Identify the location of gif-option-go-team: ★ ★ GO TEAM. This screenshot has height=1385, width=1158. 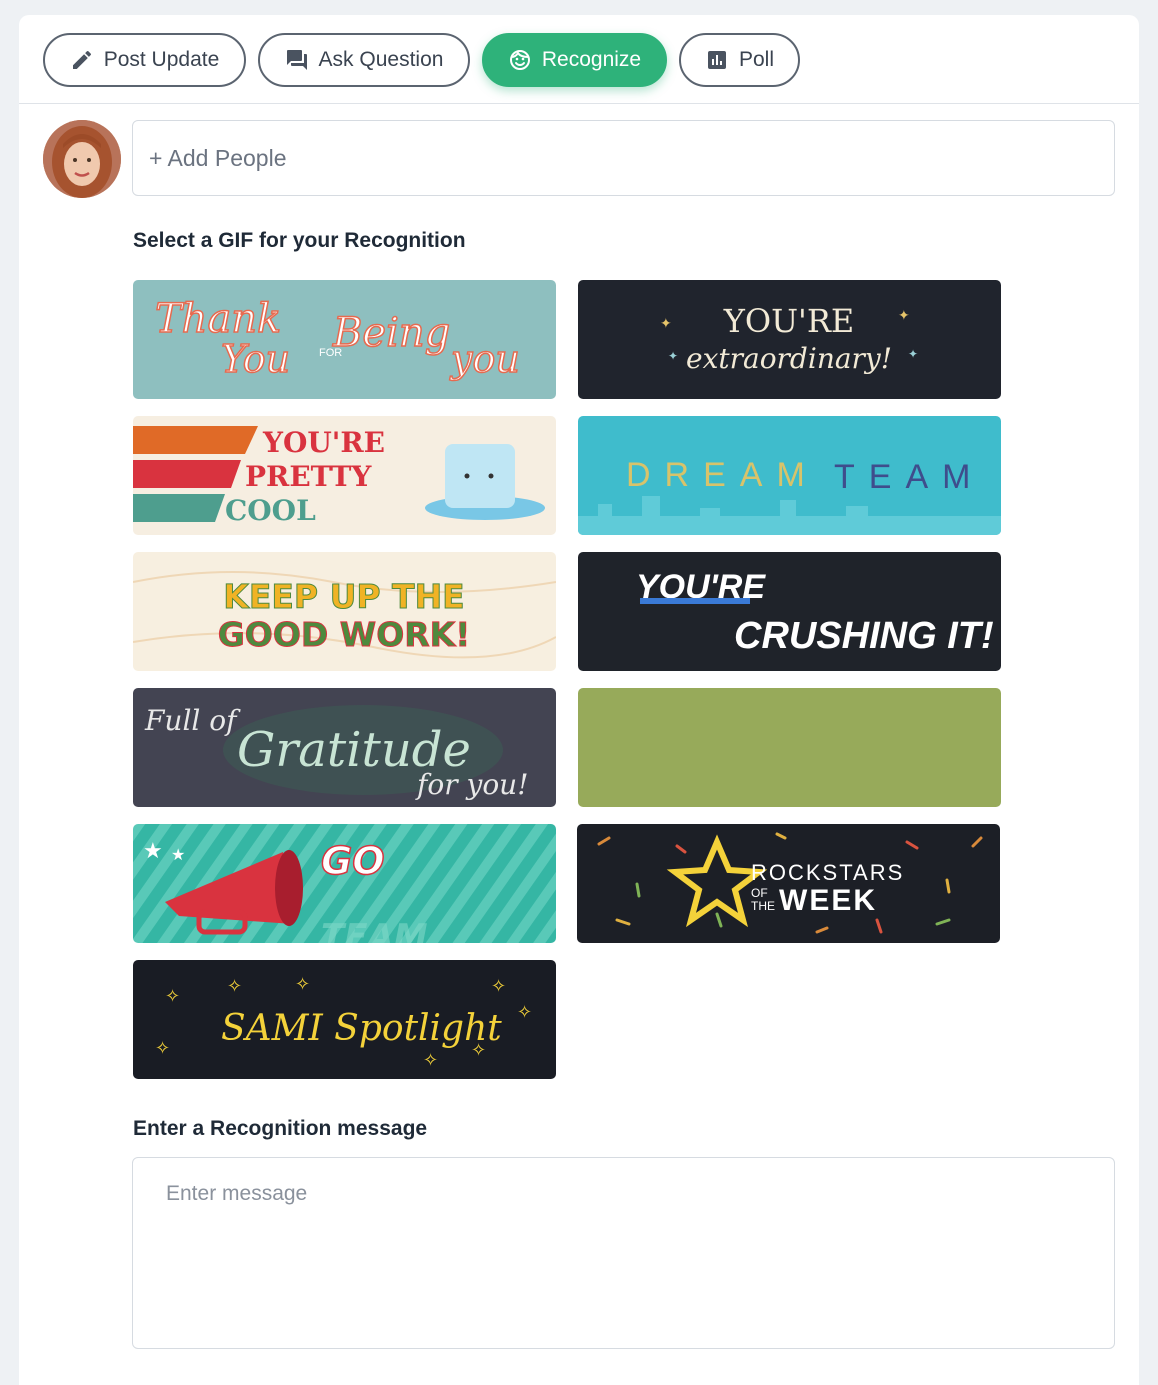
(344, 883).